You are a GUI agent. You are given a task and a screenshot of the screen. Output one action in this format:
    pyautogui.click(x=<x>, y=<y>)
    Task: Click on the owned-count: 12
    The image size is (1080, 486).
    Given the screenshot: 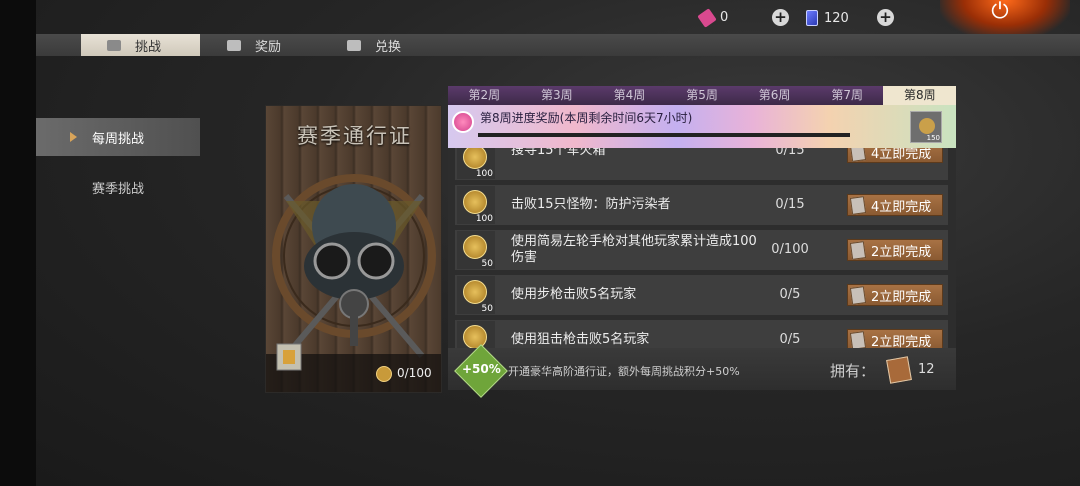 What is the action you would take?
    pyautogui.click(x=926, y=369)
    